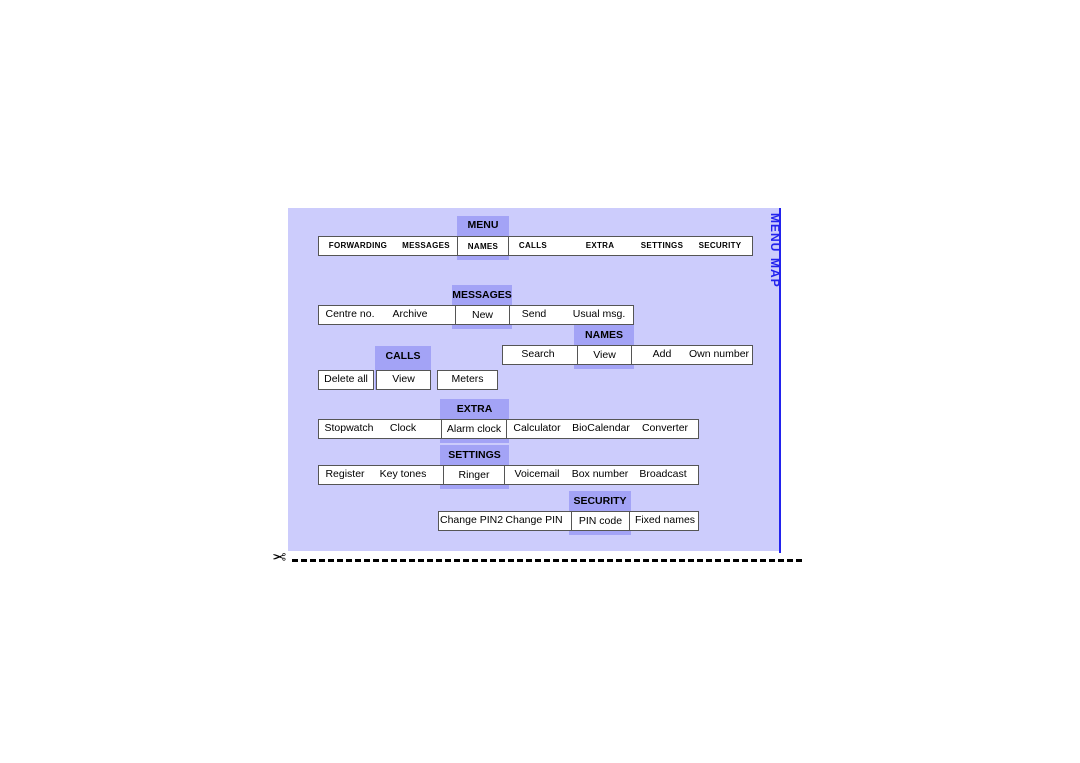  I want to click on extra-item-biocalendar: BioCalendar, so click(601, 429).